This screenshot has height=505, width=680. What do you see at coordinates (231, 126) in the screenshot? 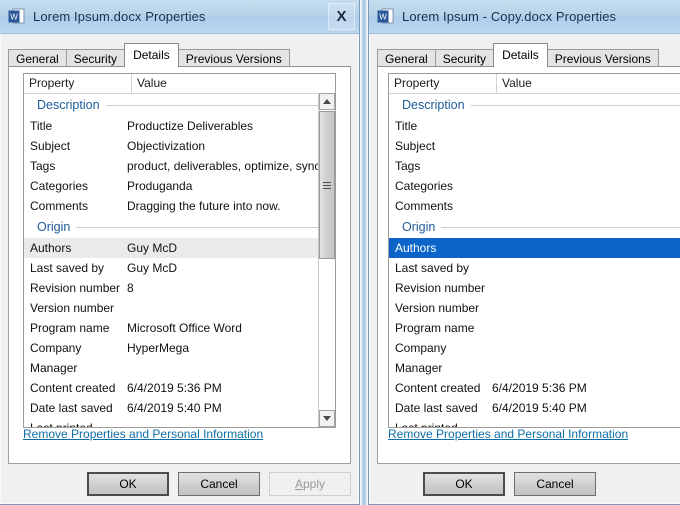
I see `property-value: Productize Deliverables` at bounding box center [231, 126].